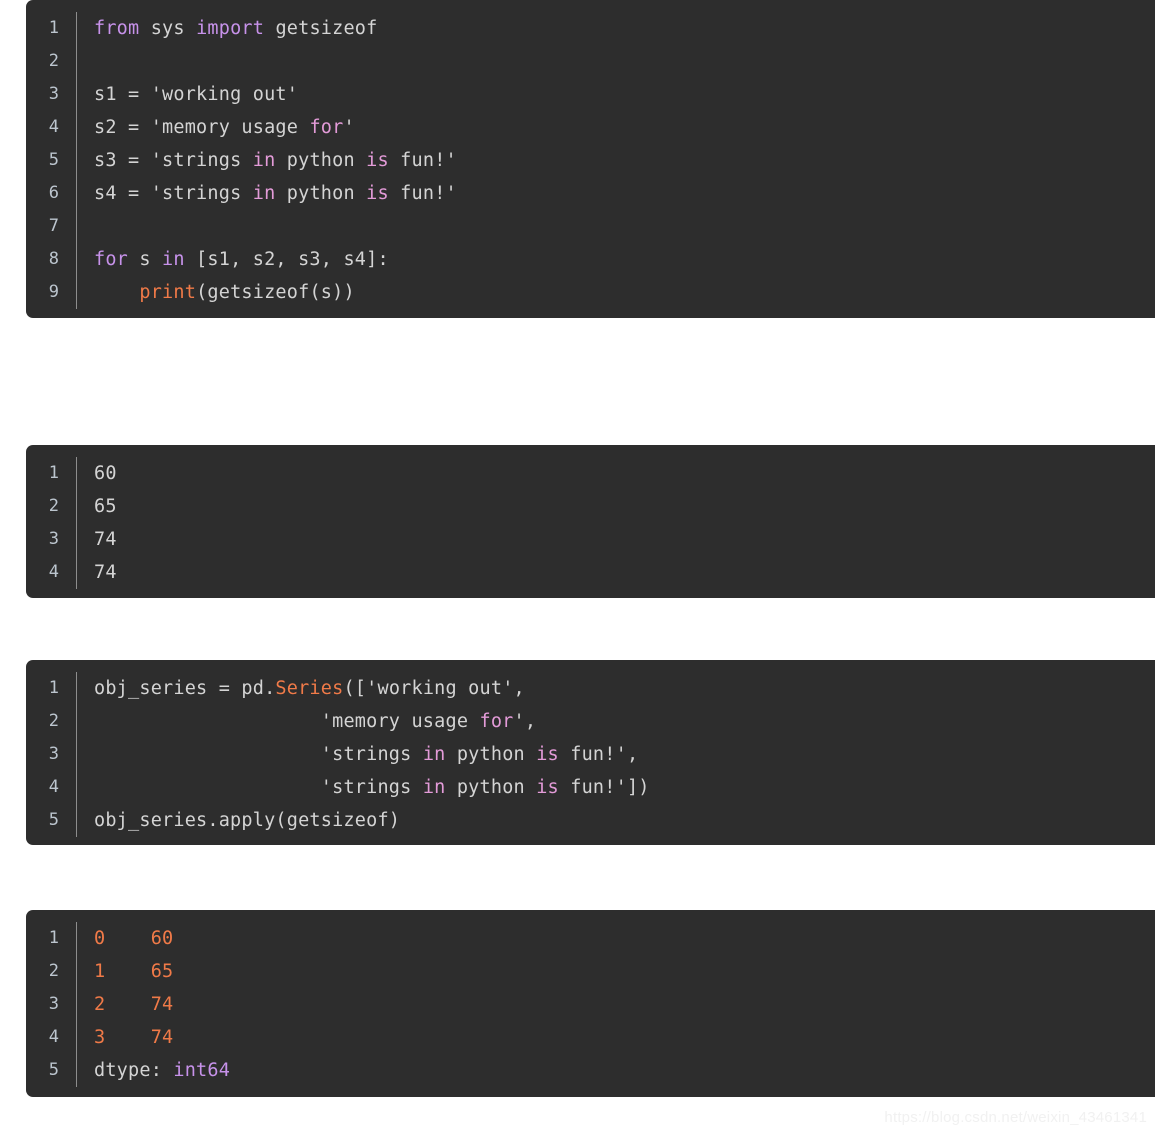 This screenshot has height=1134, width=1155. What do you see at coordinates (173, 28) in the screenshot?
I see `token-plain: sys` at bounding box center [173, 28].